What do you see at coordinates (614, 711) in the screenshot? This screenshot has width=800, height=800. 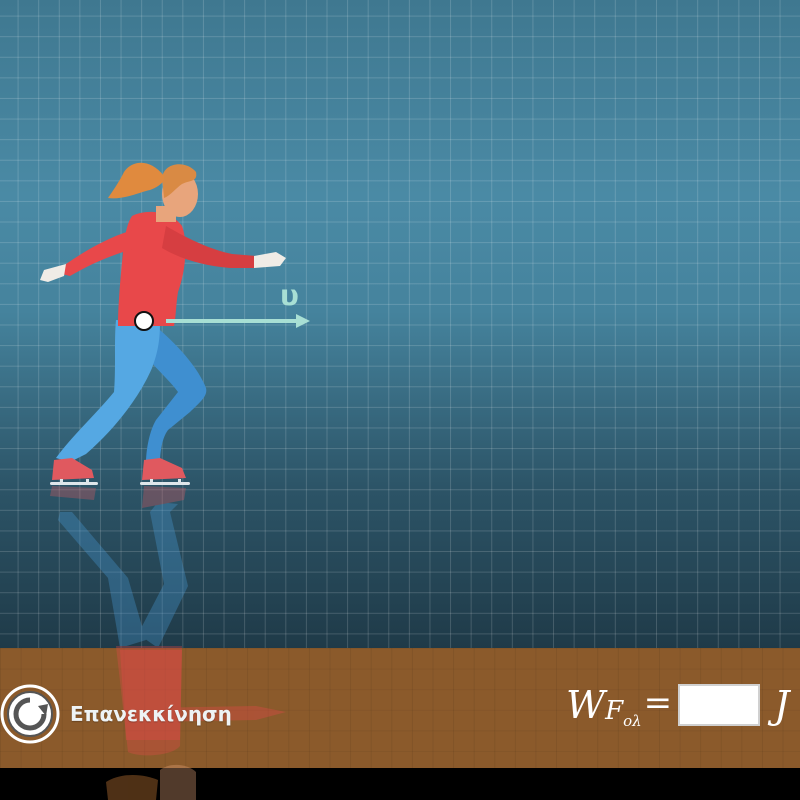 I see `force-symbol: F` at bounding box center [614, 711].